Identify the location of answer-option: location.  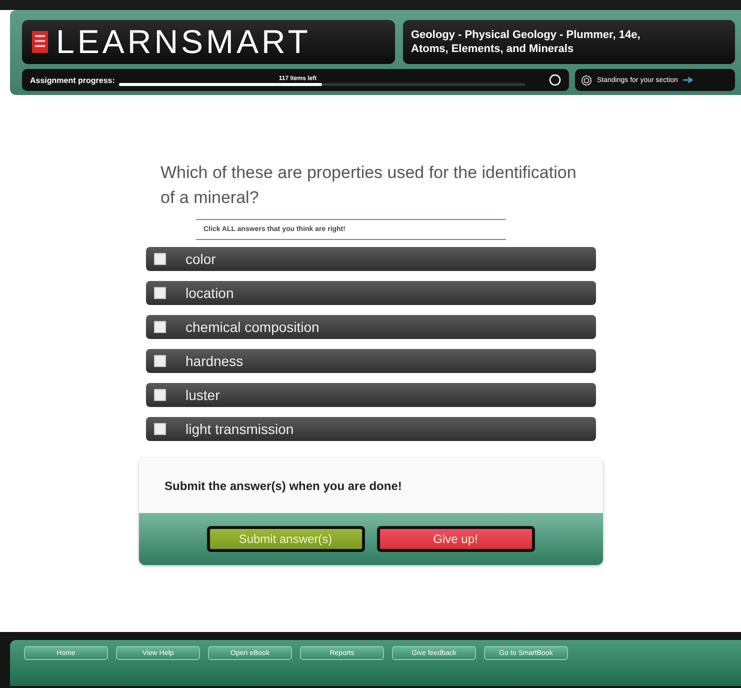
(371, 293).